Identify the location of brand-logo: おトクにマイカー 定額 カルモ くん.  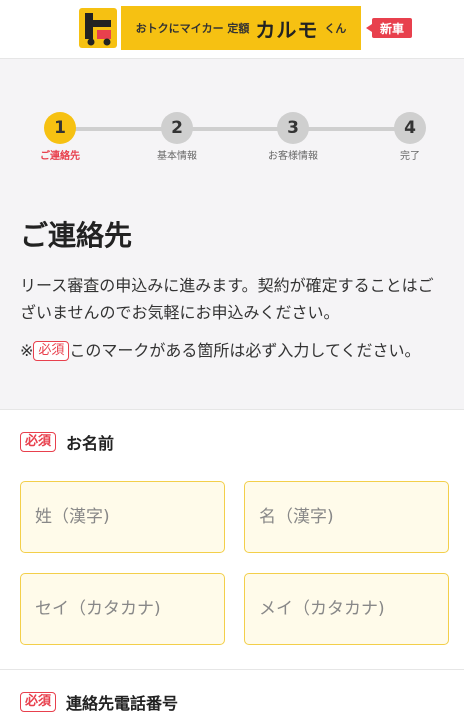
(241, 28).